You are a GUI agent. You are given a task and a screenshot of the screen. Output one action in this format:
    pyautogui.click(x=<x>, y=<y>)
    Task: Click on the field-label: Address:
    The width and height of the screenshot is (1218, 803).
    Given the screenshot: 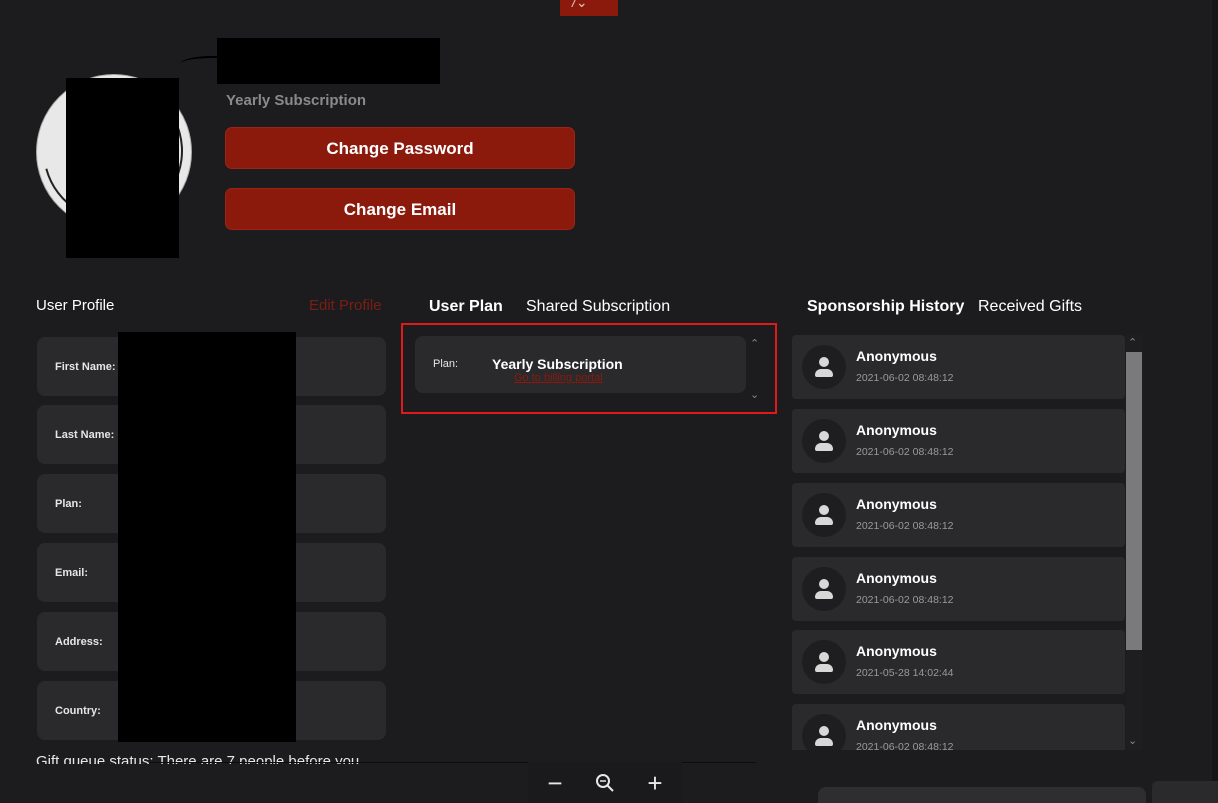 What is the action you would take?
    pyautogui.click(x=79, y=642)
    